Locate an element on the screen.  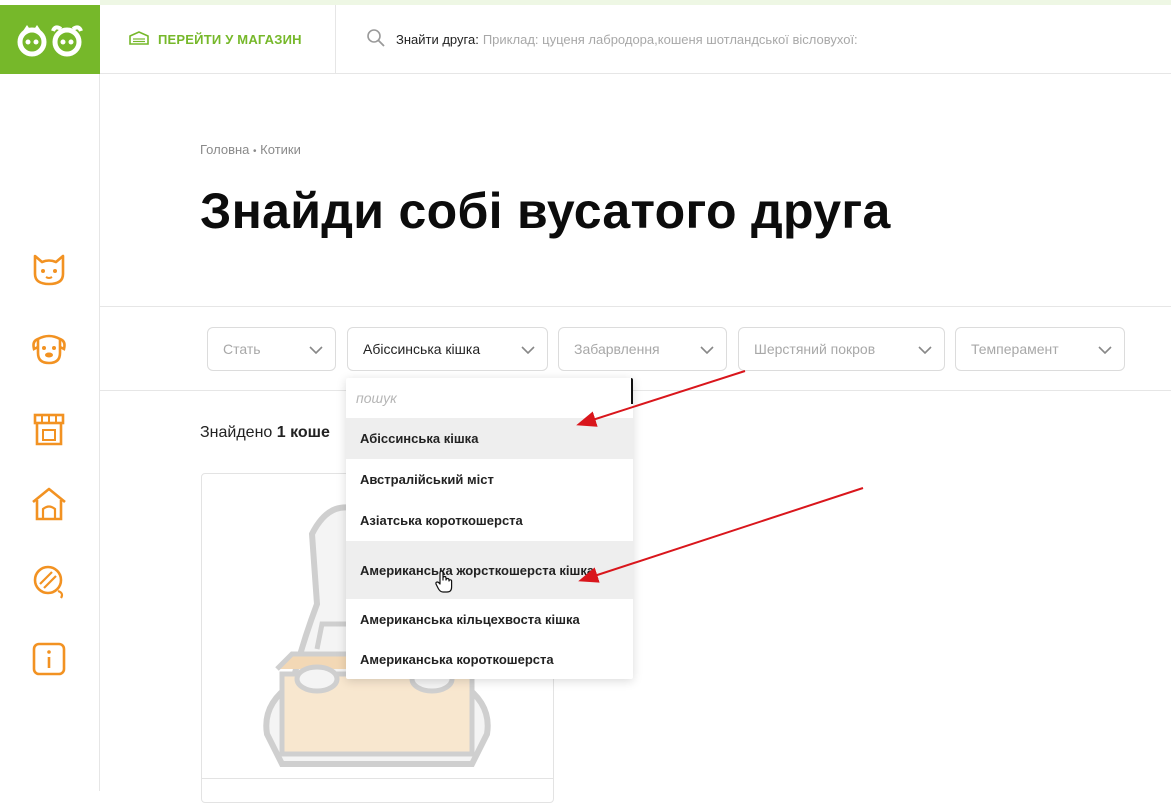
dog-icon is located at coordinates (49, 348).